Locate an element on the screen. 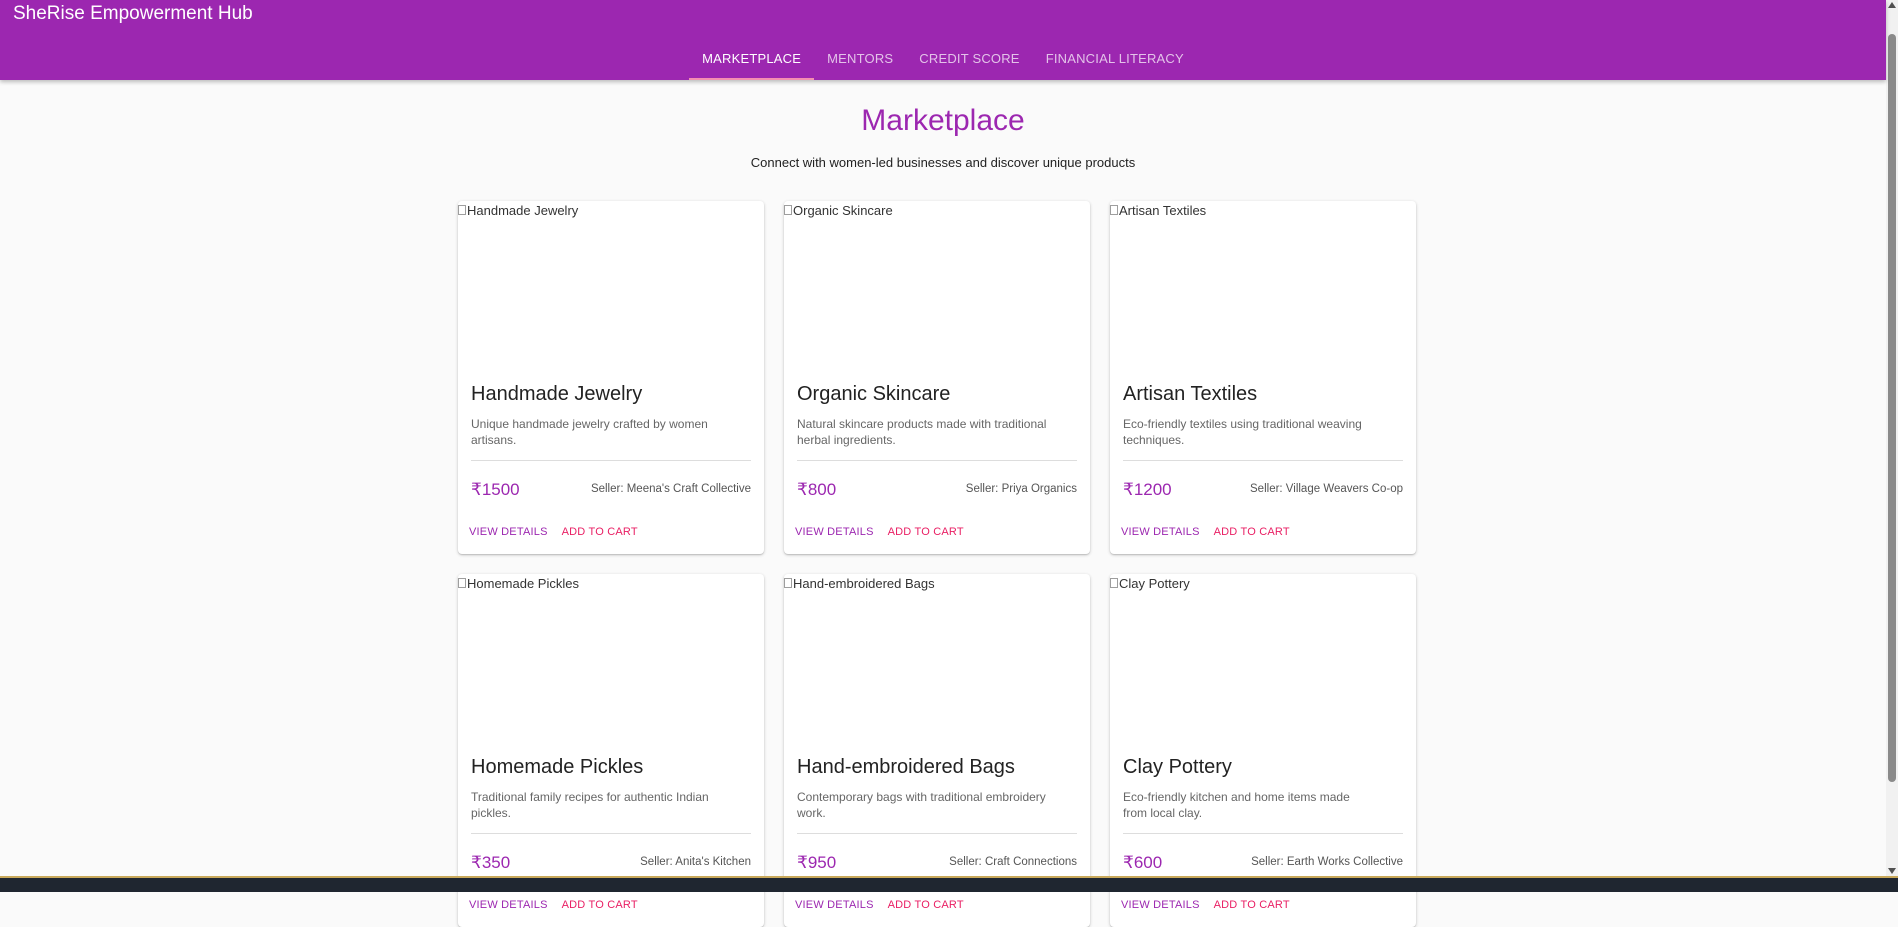  product-image: Clay Pottery is located at coordinates (1263, 660).